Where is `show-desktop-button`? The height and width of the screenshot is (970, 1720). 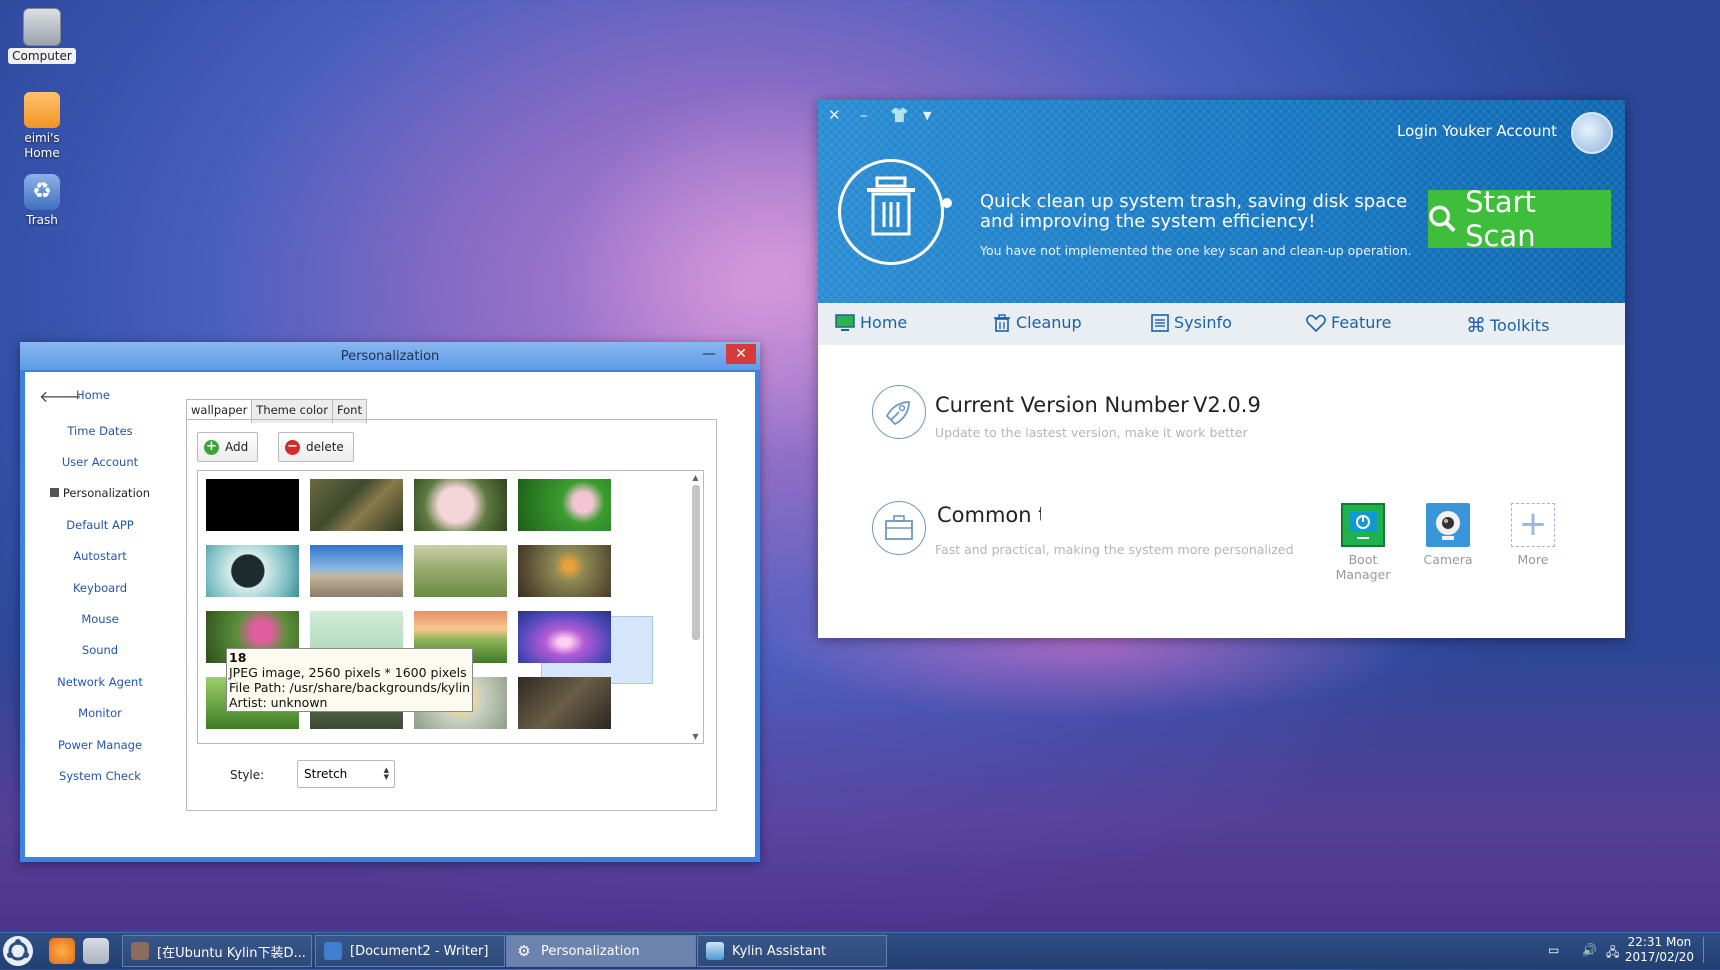
show-desktop-button is located at coordinates (1709, 950).